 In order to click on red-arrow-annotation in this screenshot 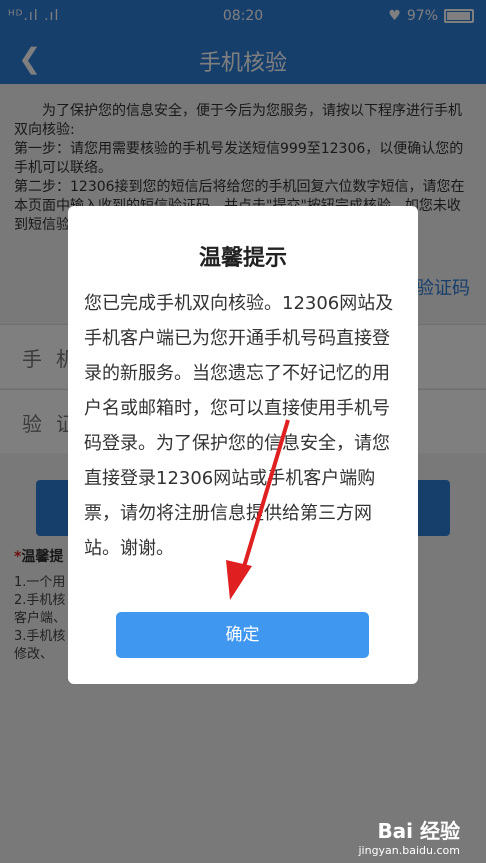, I will do `click(258, 509)`.